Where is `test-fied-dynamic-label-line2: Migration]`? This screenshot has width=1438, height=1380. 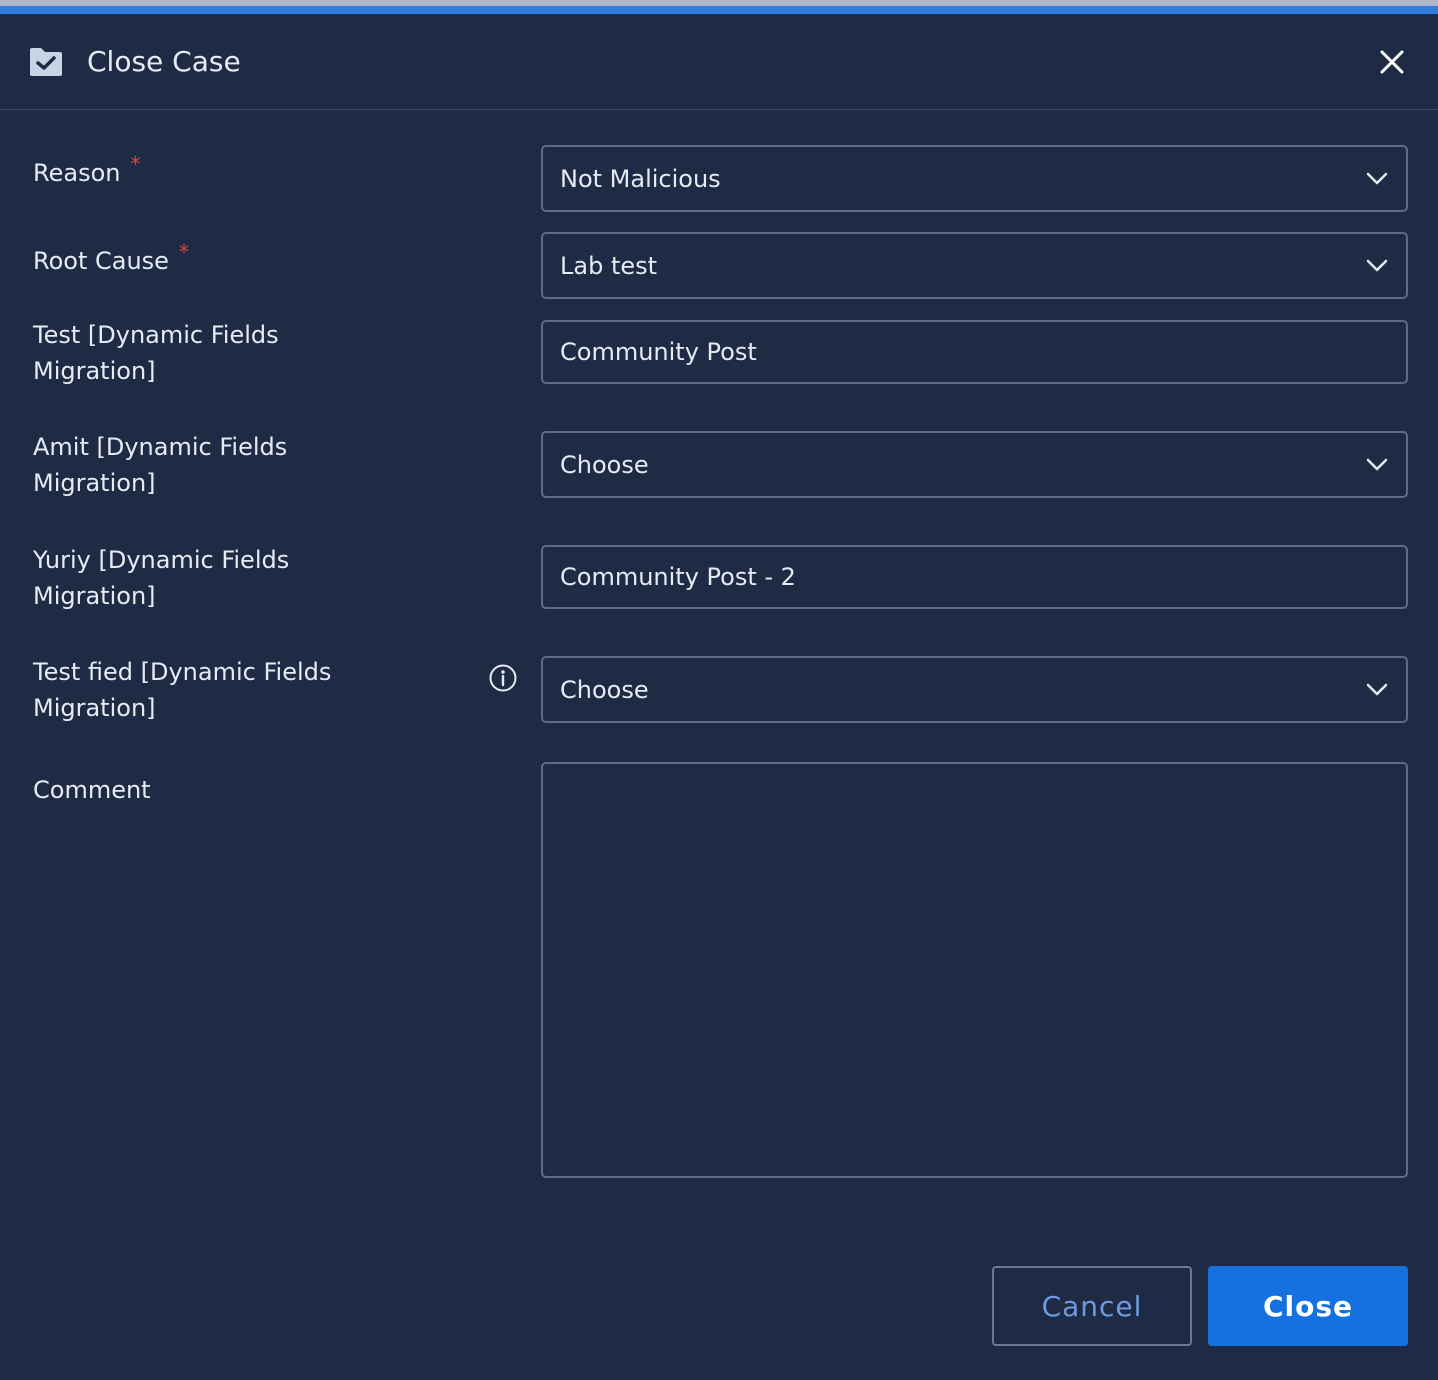 test-fied-dynamic-label-line2: Migration] is located at coordinates (94, 708).